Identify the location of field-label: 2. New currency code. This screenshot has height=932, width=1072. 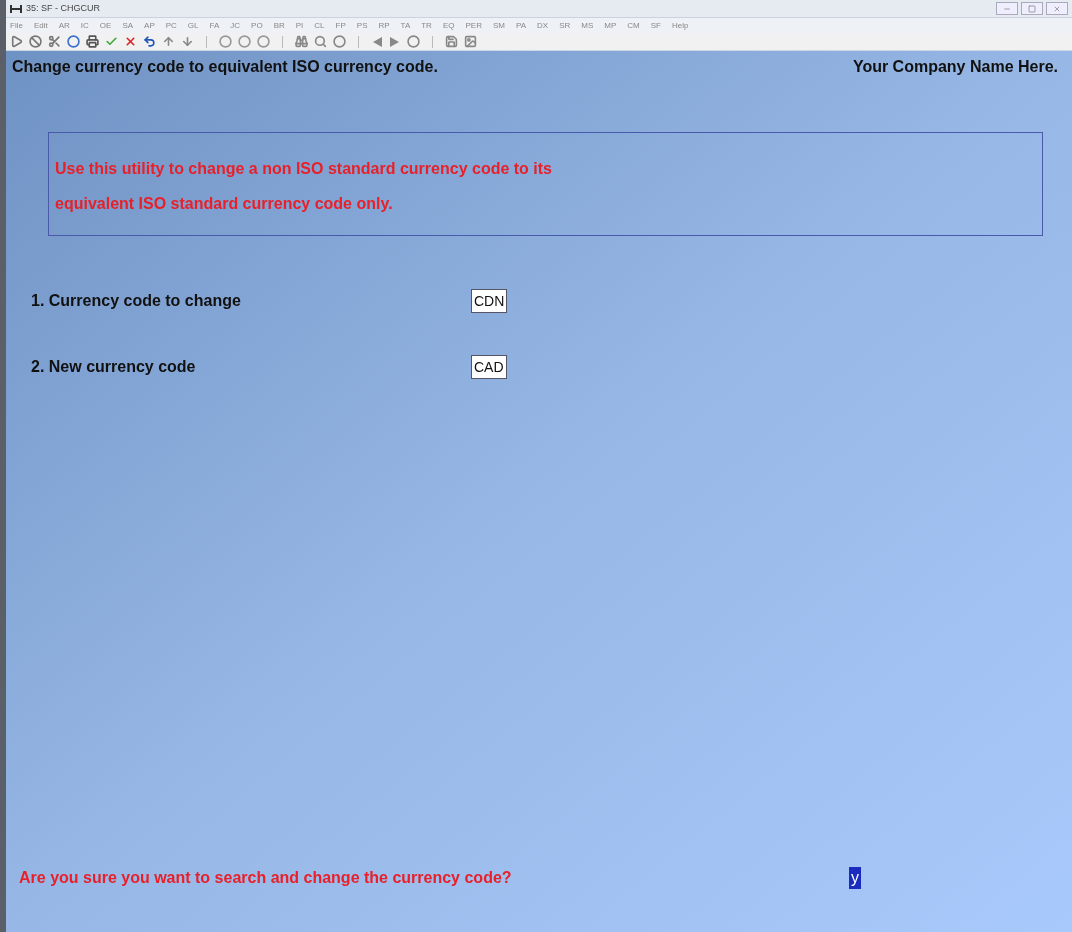
(114, 367).